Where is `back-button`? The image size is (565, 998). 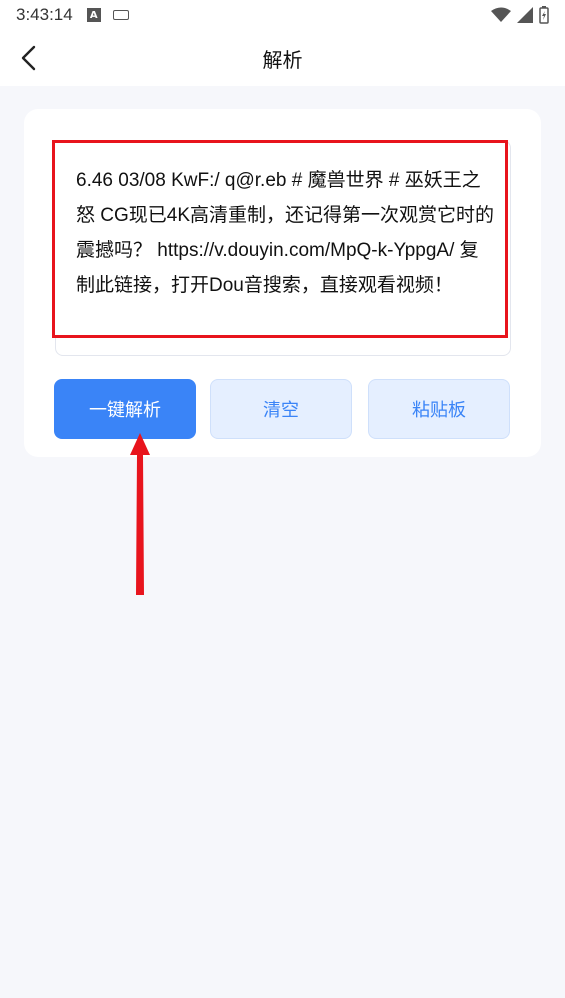 back-button is located at coordinates (28, 58).